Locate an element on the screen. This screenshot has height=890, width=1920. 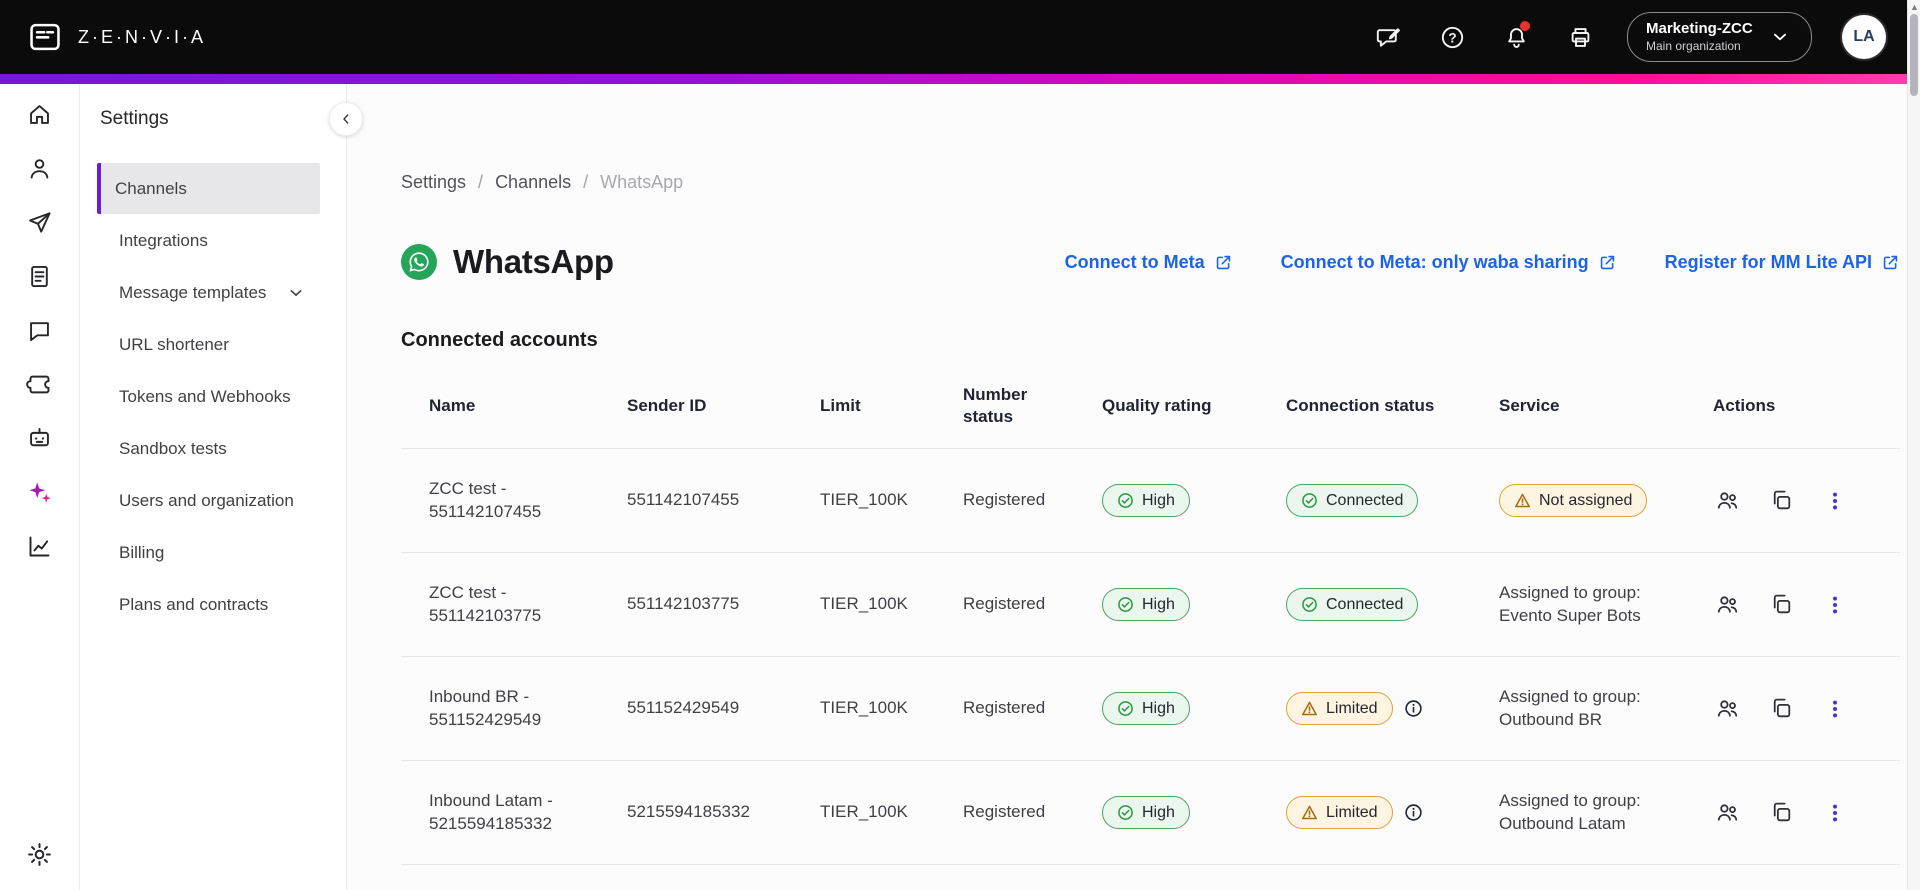
sidebar-item-plans-contracts: Plans and contracts is located at coordinates (208, 604).